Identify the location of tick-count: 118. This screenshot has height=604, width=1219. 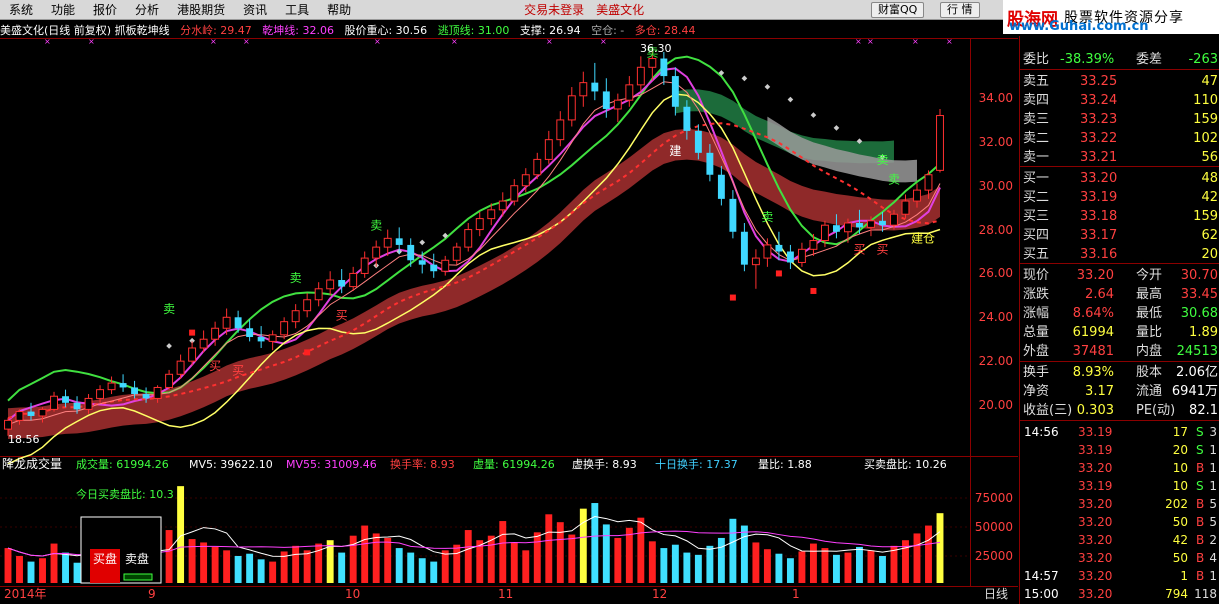
(1205, 594).